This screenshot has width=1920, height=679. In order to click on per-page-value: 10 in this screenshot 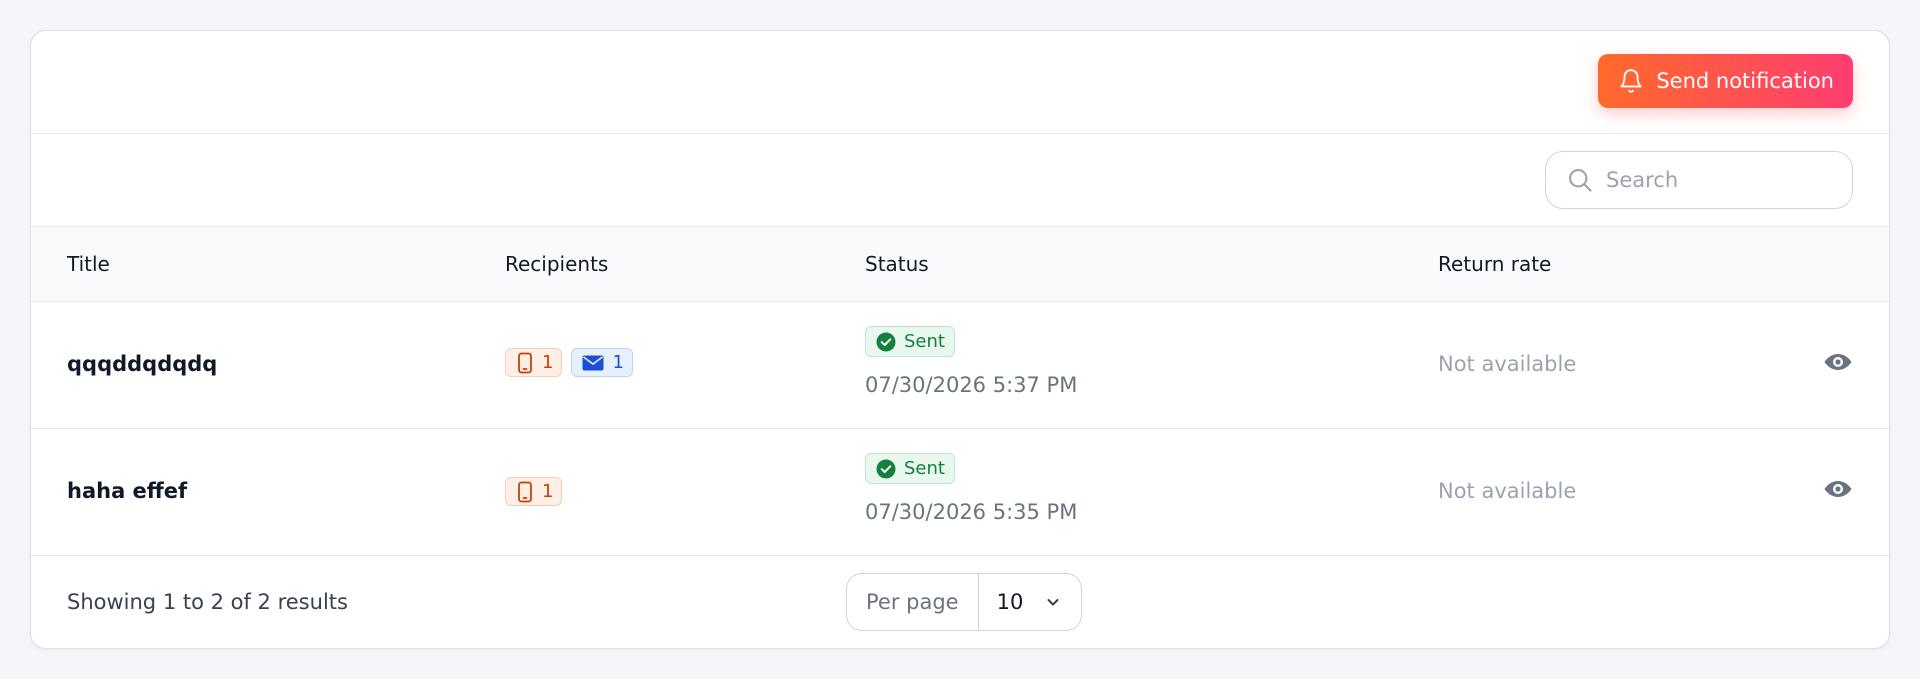, I will do `click(1010, 602)`.